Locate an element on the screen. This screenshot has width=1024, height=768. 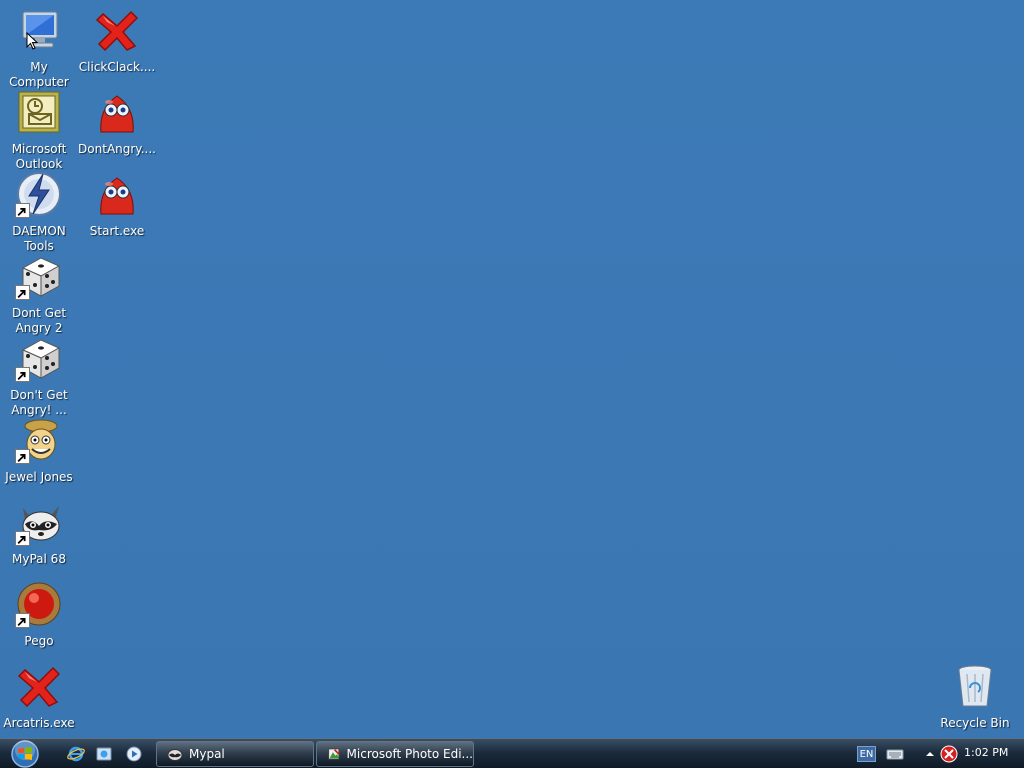
quick-launch-media-player is located at coordinates (134, 754).